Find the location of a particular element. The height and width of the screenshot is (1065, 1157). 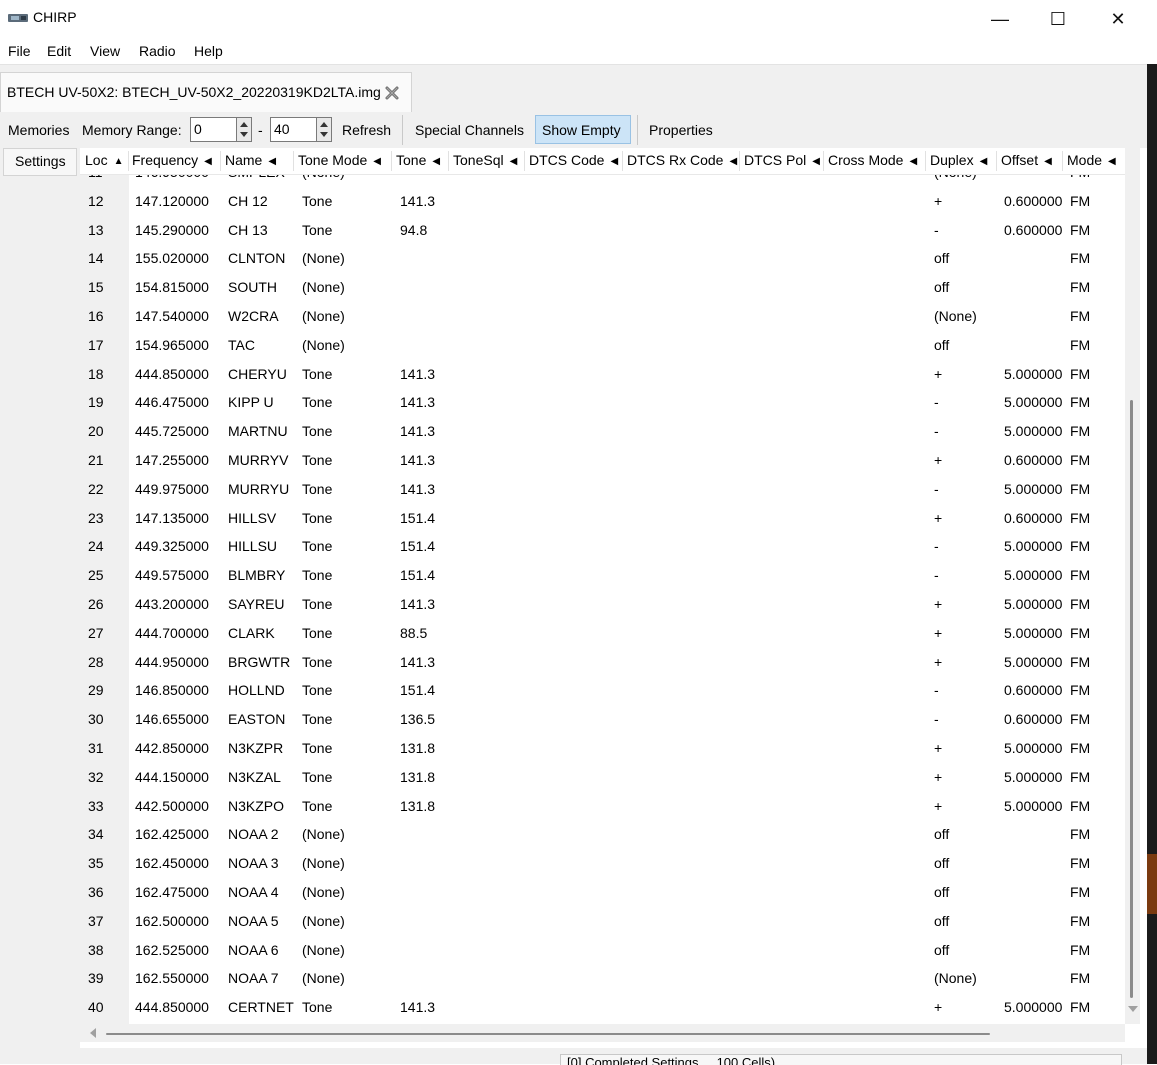

cell-loc: 17 is located at coordinates (96, 345).